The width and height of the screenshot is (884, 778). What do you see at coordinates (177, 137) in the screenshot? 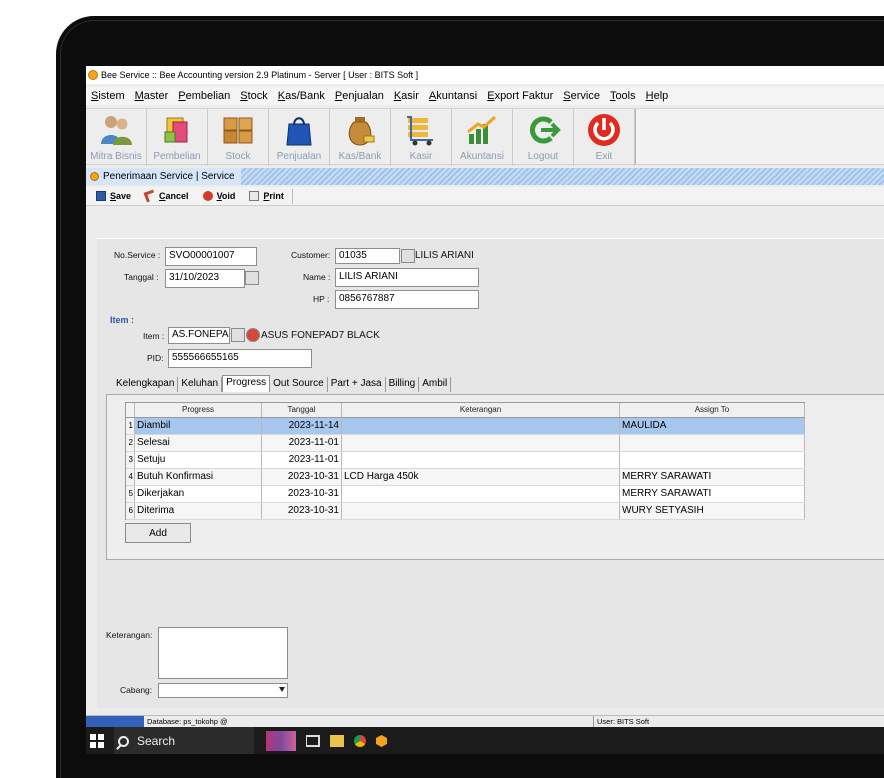
I see `toolbar-pembelian-button: Pembelian` at bounding box center [177, 137].